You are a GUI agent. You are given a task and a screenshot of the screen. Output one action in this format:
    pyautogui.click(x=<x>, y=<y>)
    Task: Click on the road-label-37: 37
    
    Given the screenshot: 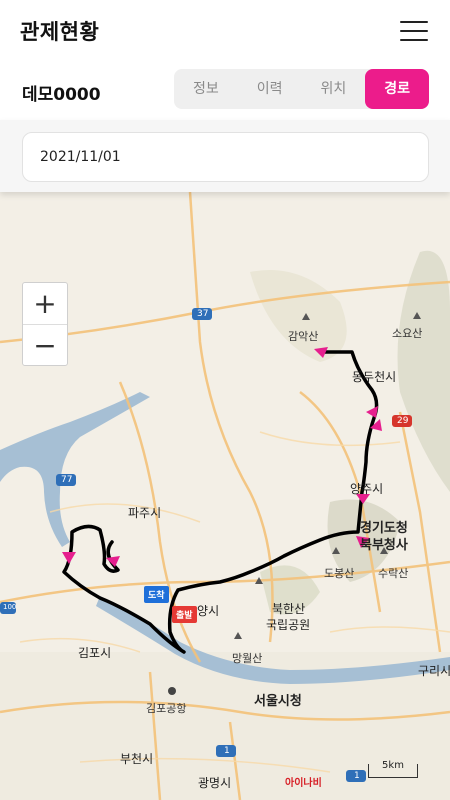 What is the action you would take?
    pyautogui.click(x=203, y=314)
    